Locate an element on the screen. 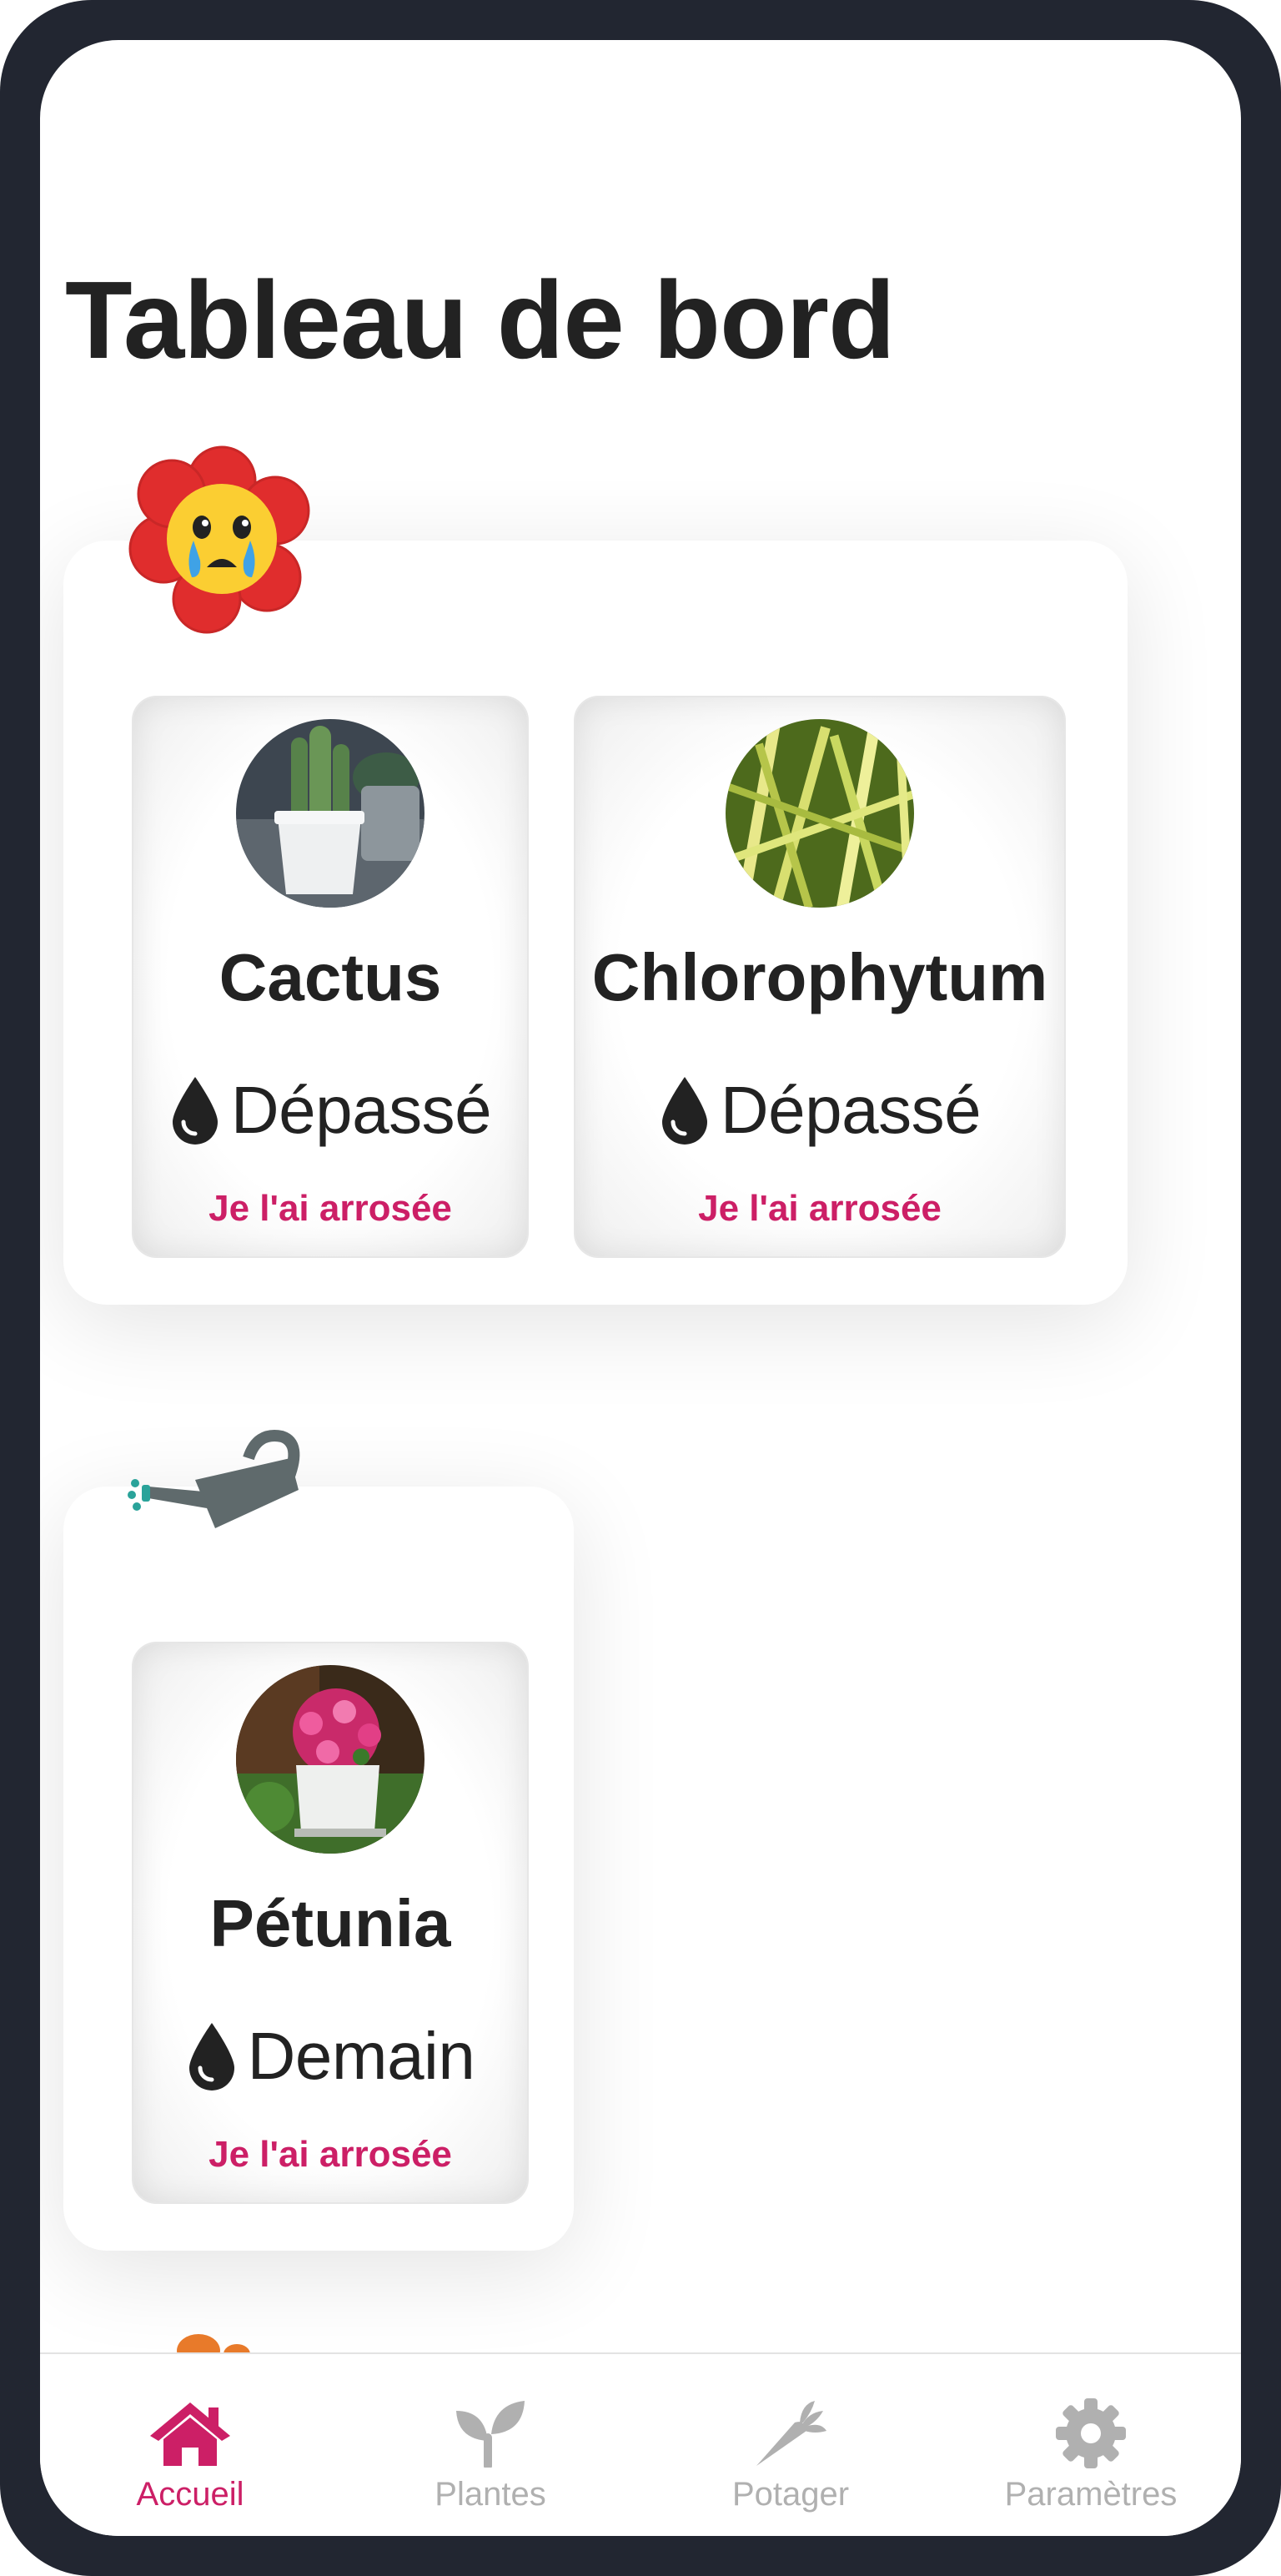 Image resolution: width=1281 pixels, height=2576 pixels. carrot-icon is located at coordinates (791, 2433).